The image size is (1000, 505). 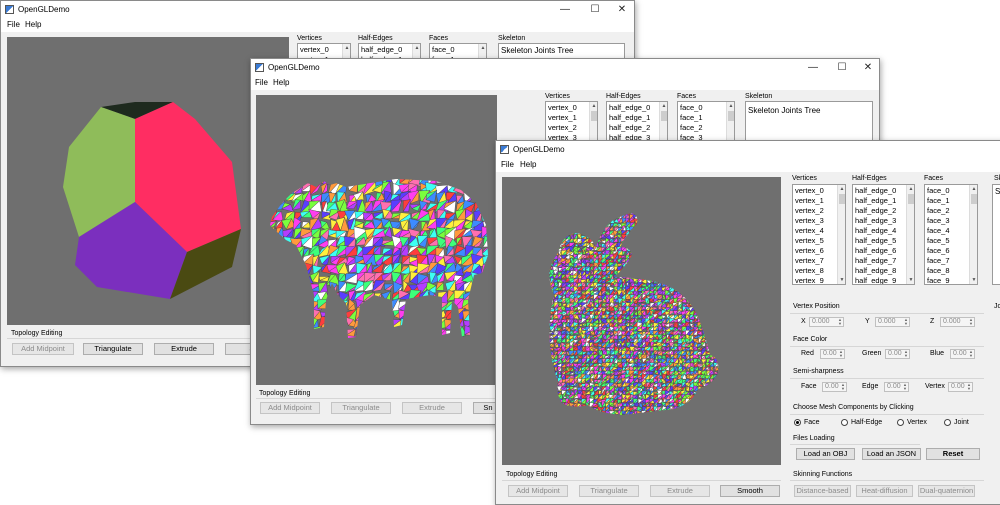 What do you see at coordinates (629, 127) in the screenshot?
I see `list-item: half_edge_2` at bounding box center [629, 127].